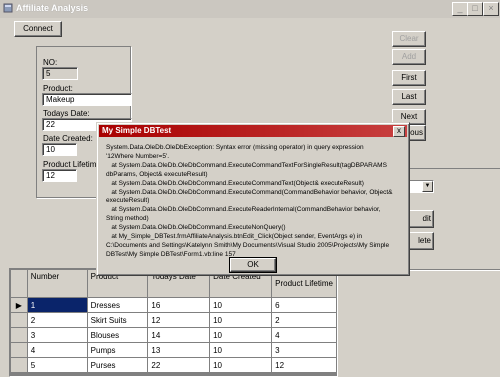 The width and height of the screenshot is (500, 377). Describe the element at coordinates (57, 350) in the screenshot. I see `cell-number: 4` at that location.